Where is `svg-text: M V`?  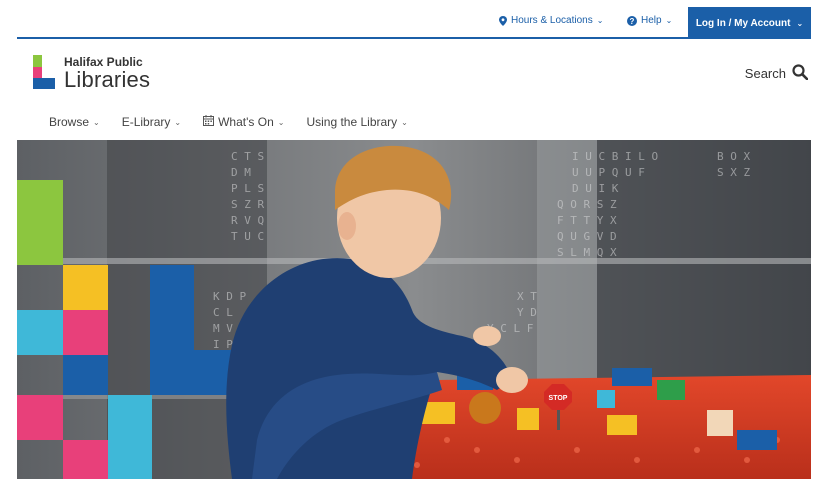 svg-text: M V is located at coordinates (223, 328).